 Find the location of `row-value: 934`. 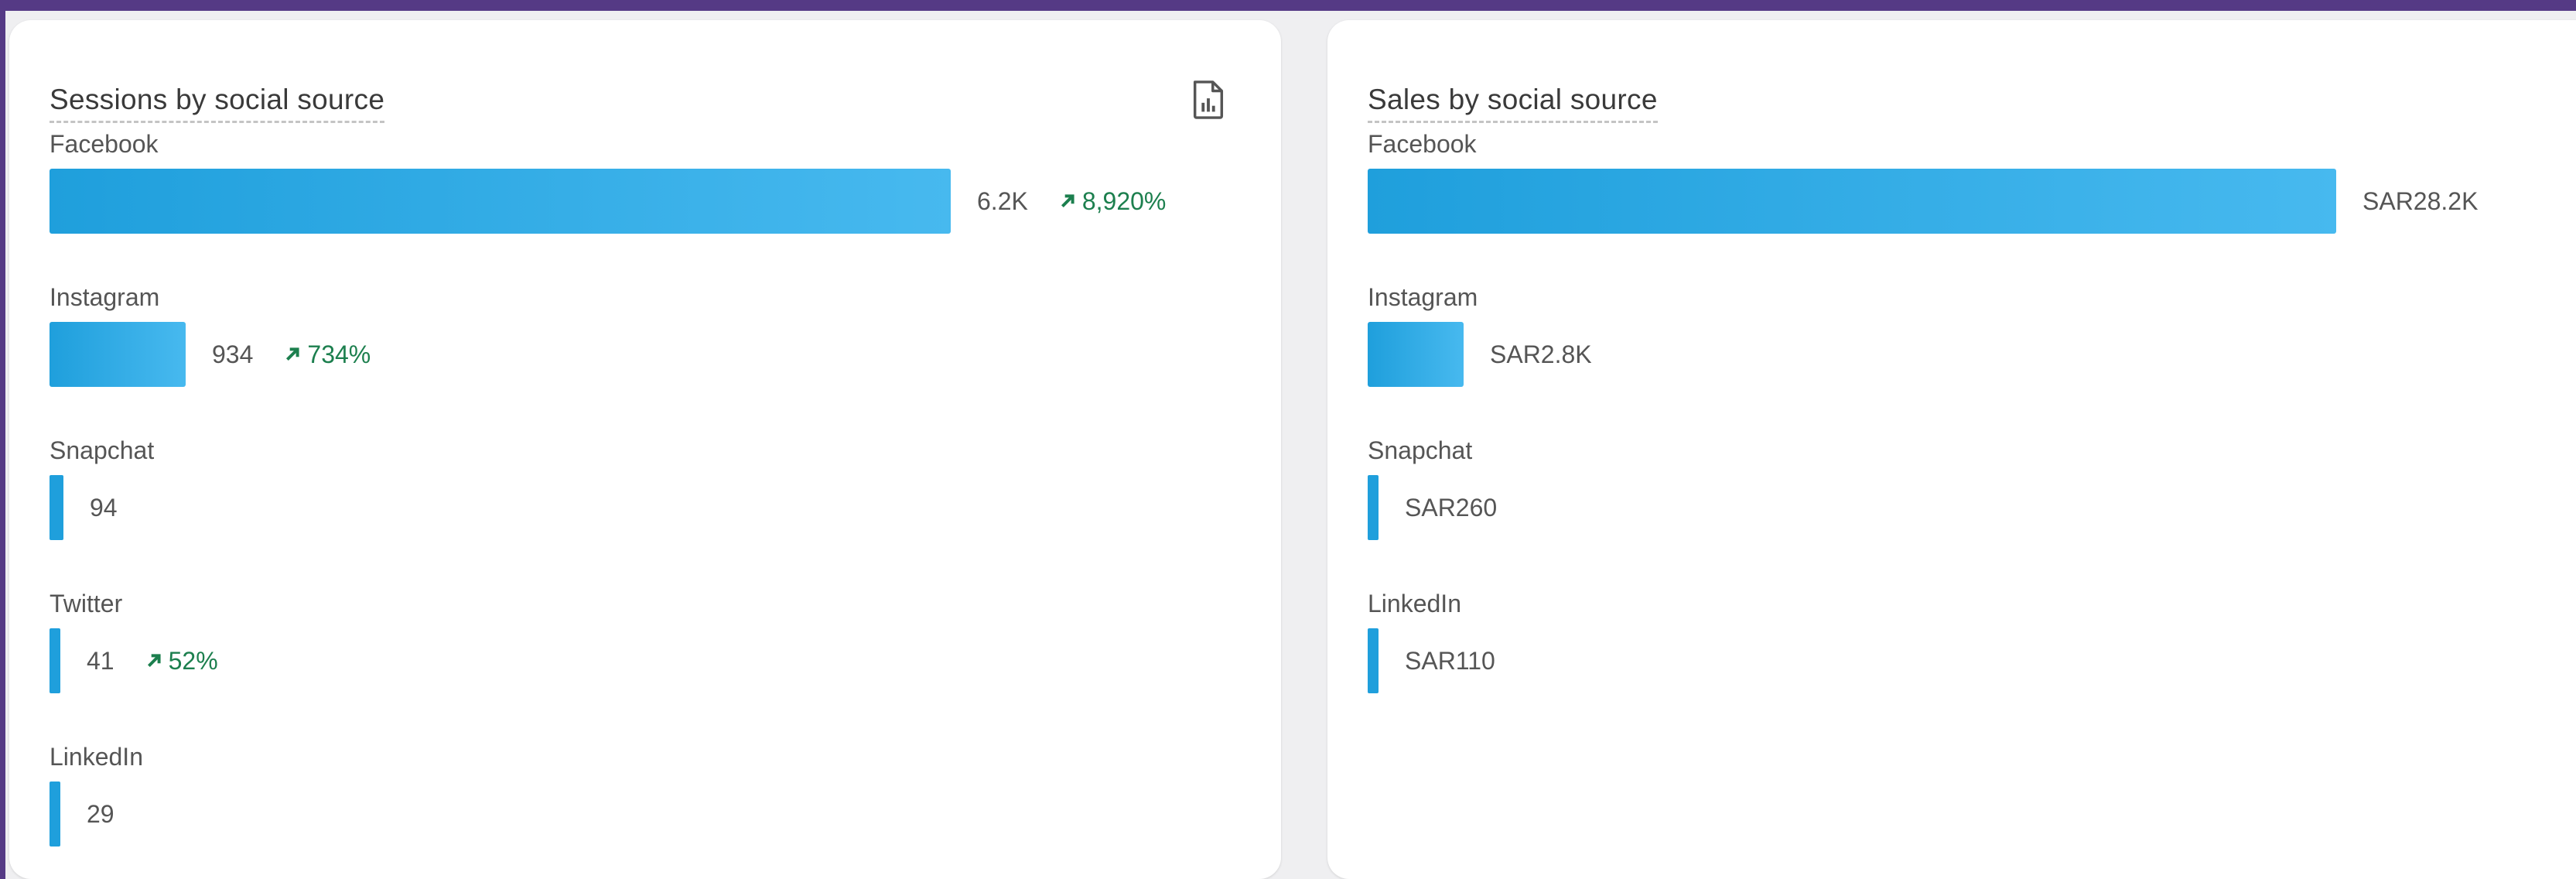

row-value: 934 is located at coordinates (233, 354).